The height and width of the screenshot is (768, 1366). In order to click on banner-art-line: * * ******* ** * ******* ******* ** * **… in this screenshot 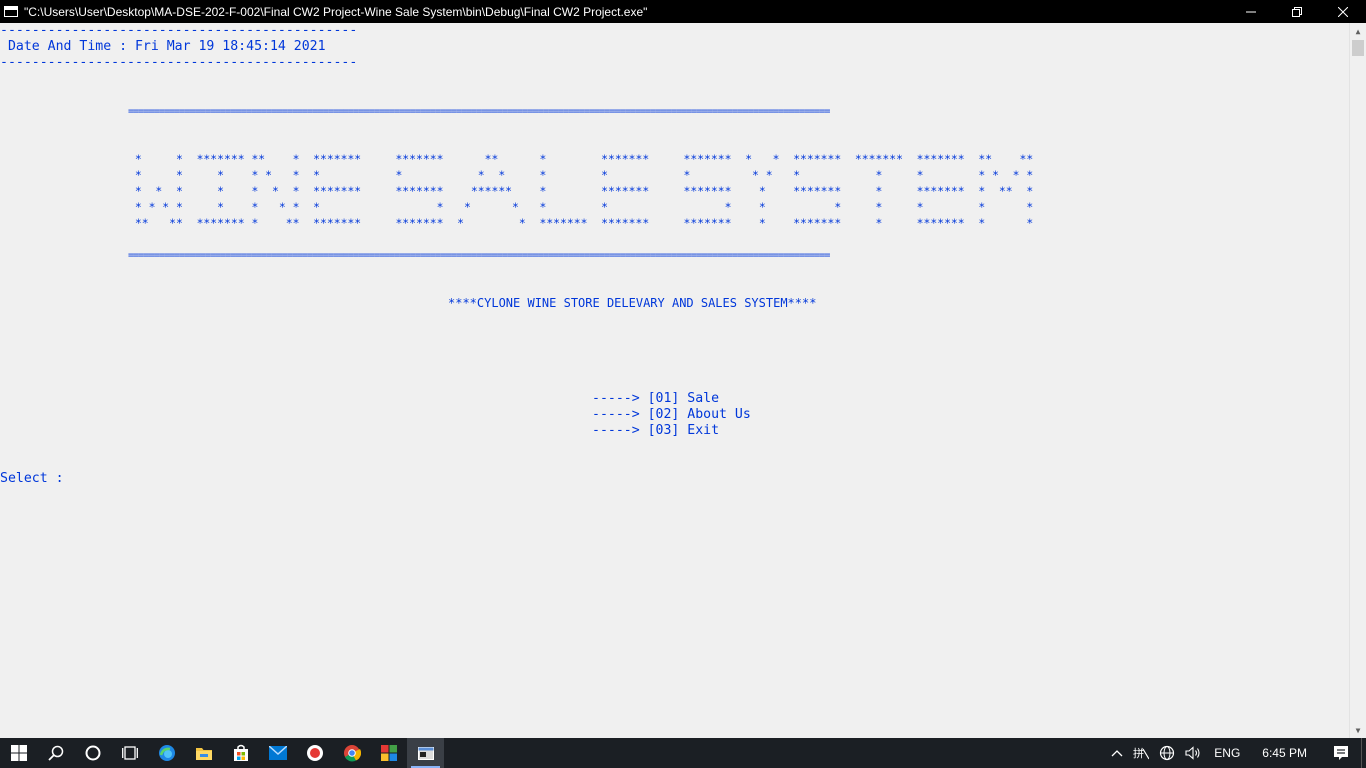, I will do `click(581, 159)`.